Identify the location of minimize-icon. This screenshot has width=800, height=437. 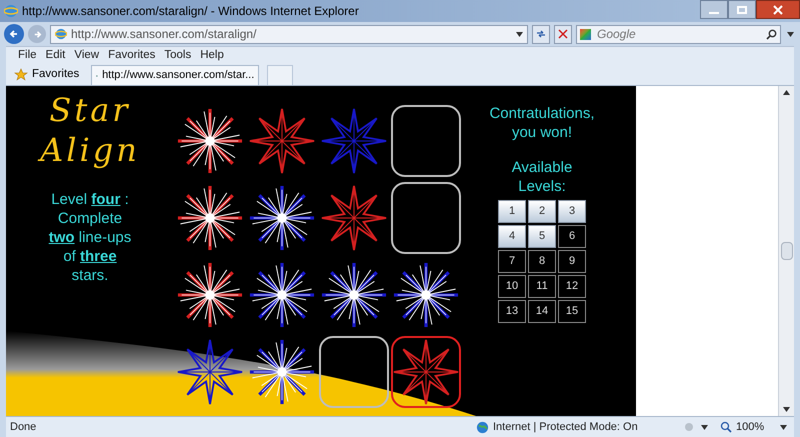
(714, 13).